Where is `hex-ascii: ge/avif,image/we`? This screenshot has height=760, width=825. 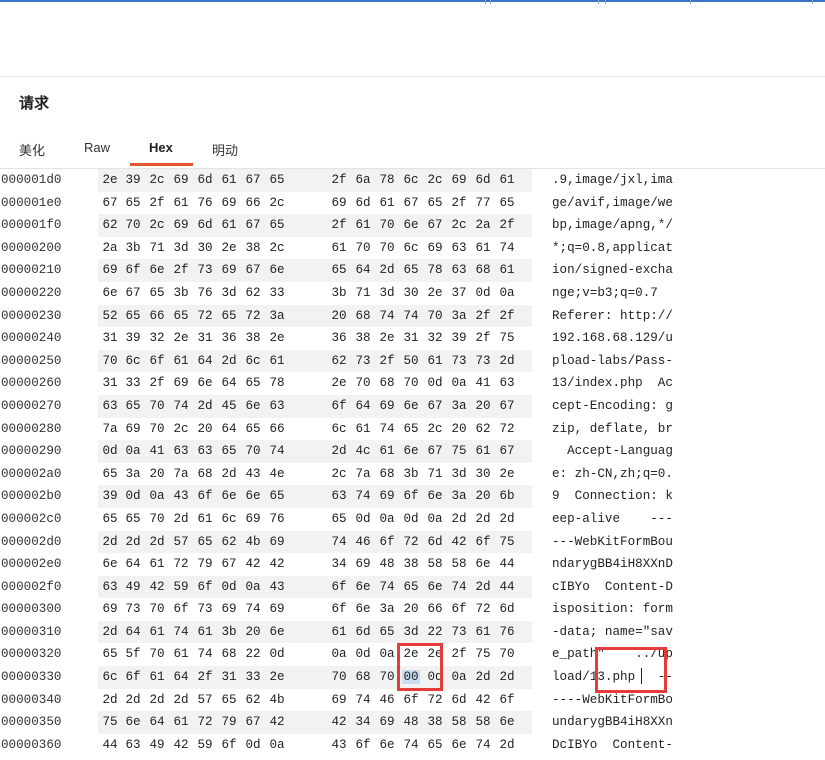
hex-ascii: ge/avif,image/we is located at coordinates (612, 203).